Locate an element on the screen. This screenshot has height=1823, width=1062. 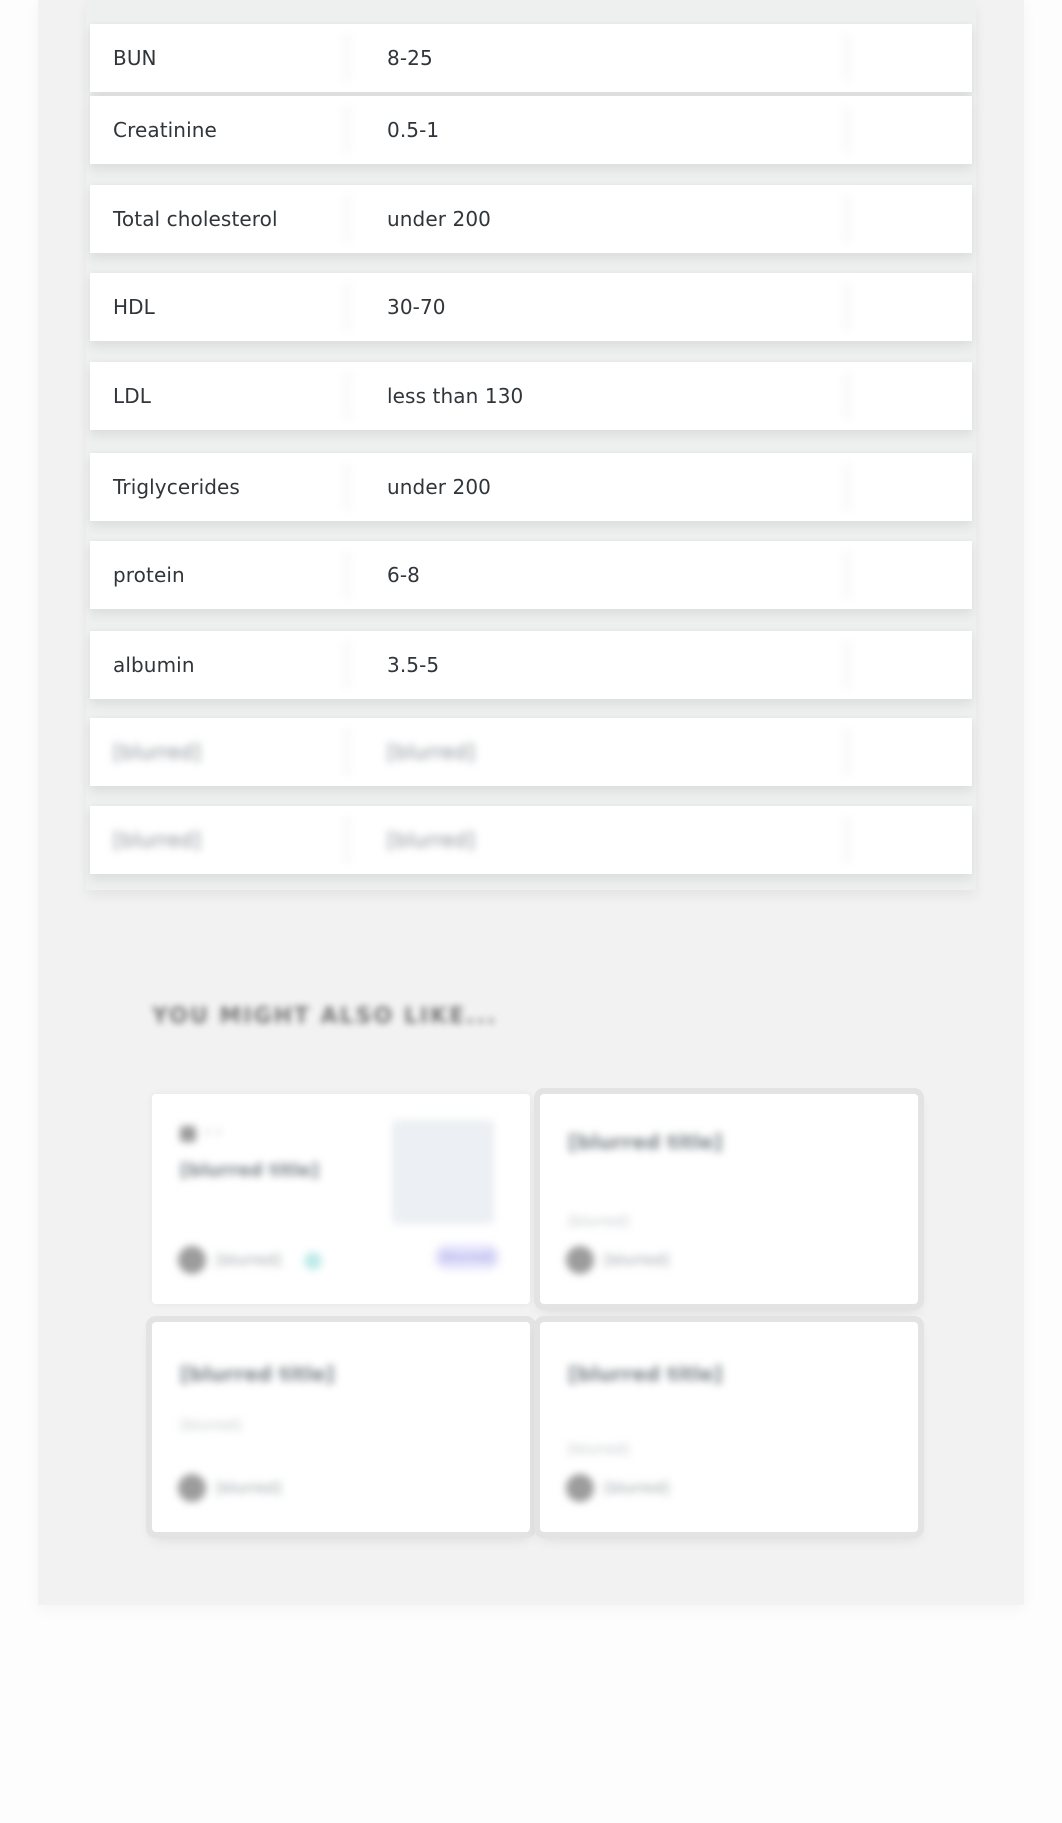
table-row: Creatinine 0.5-1 is located at coordinates (531, 130).